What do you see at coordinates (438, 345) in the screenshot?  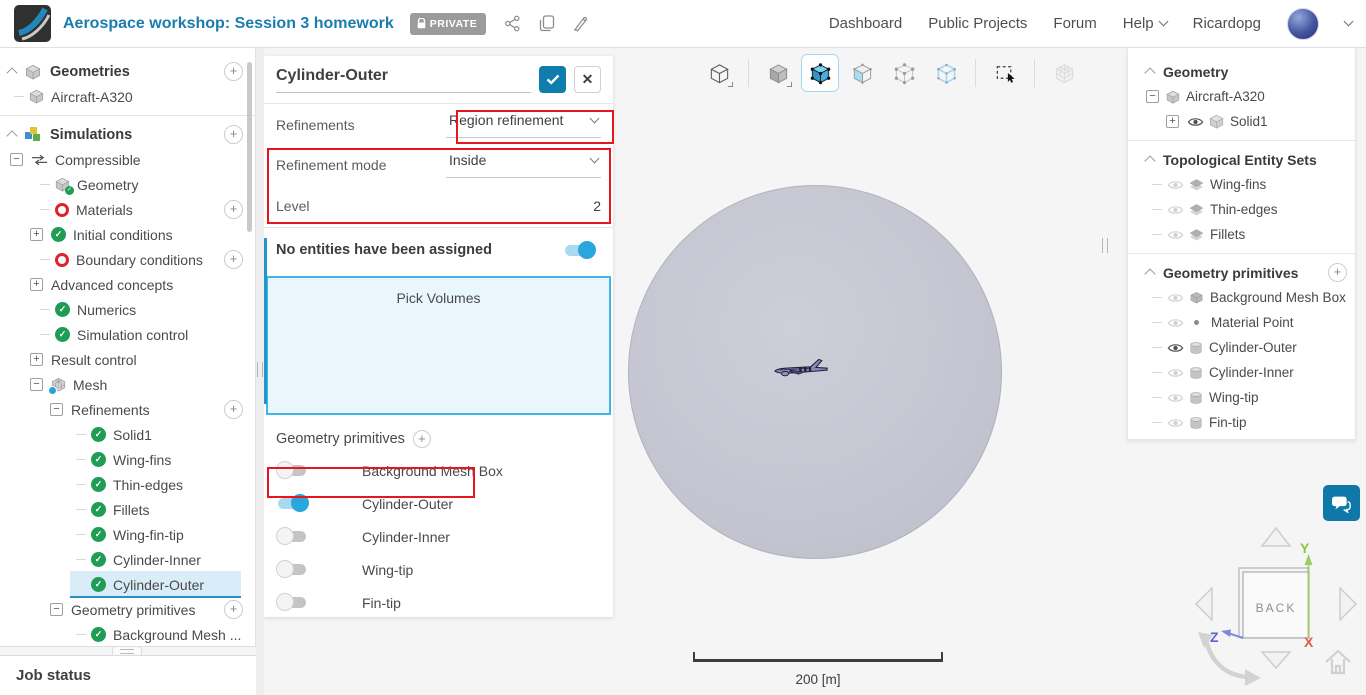 I see `pick-volumes-area: Pick Volumes` at bounding box center [438, 345].